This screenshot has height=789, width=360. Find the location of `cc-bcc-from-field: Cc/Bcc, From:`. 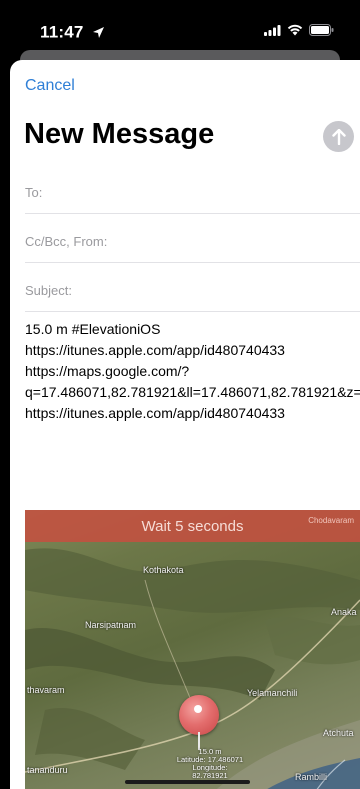

cc-bcc-from-field: Cc/Bcc, From: is located at coordinates (192, 238).